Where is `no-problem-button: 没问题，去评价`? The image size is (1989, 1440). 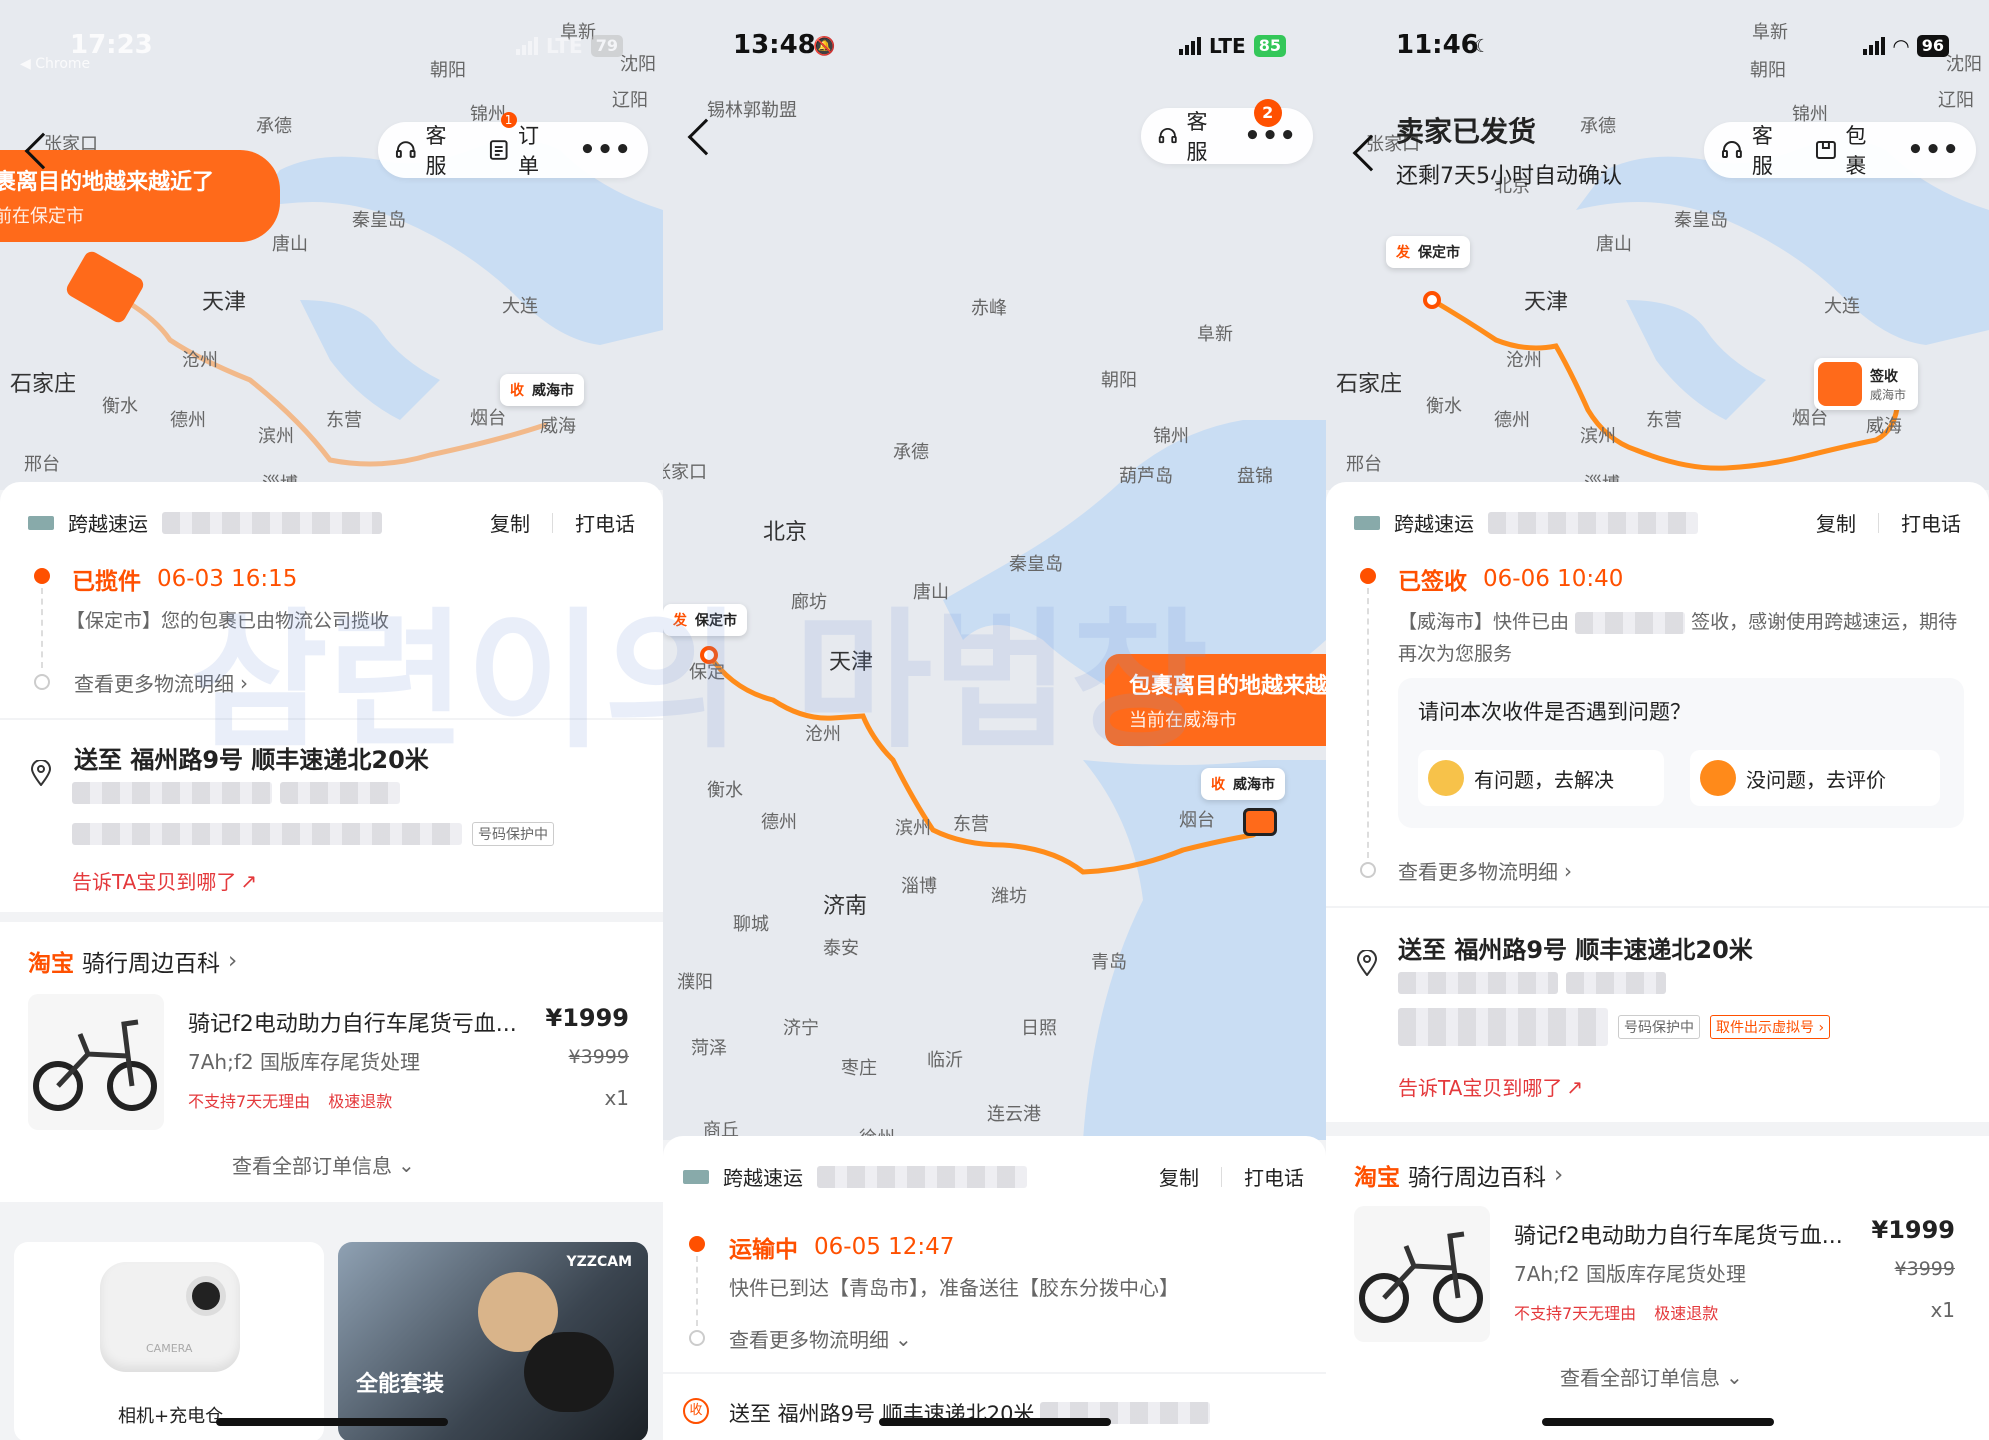 no-problem-button: 没问题，去评价 is located at coordinates (1815, 778).